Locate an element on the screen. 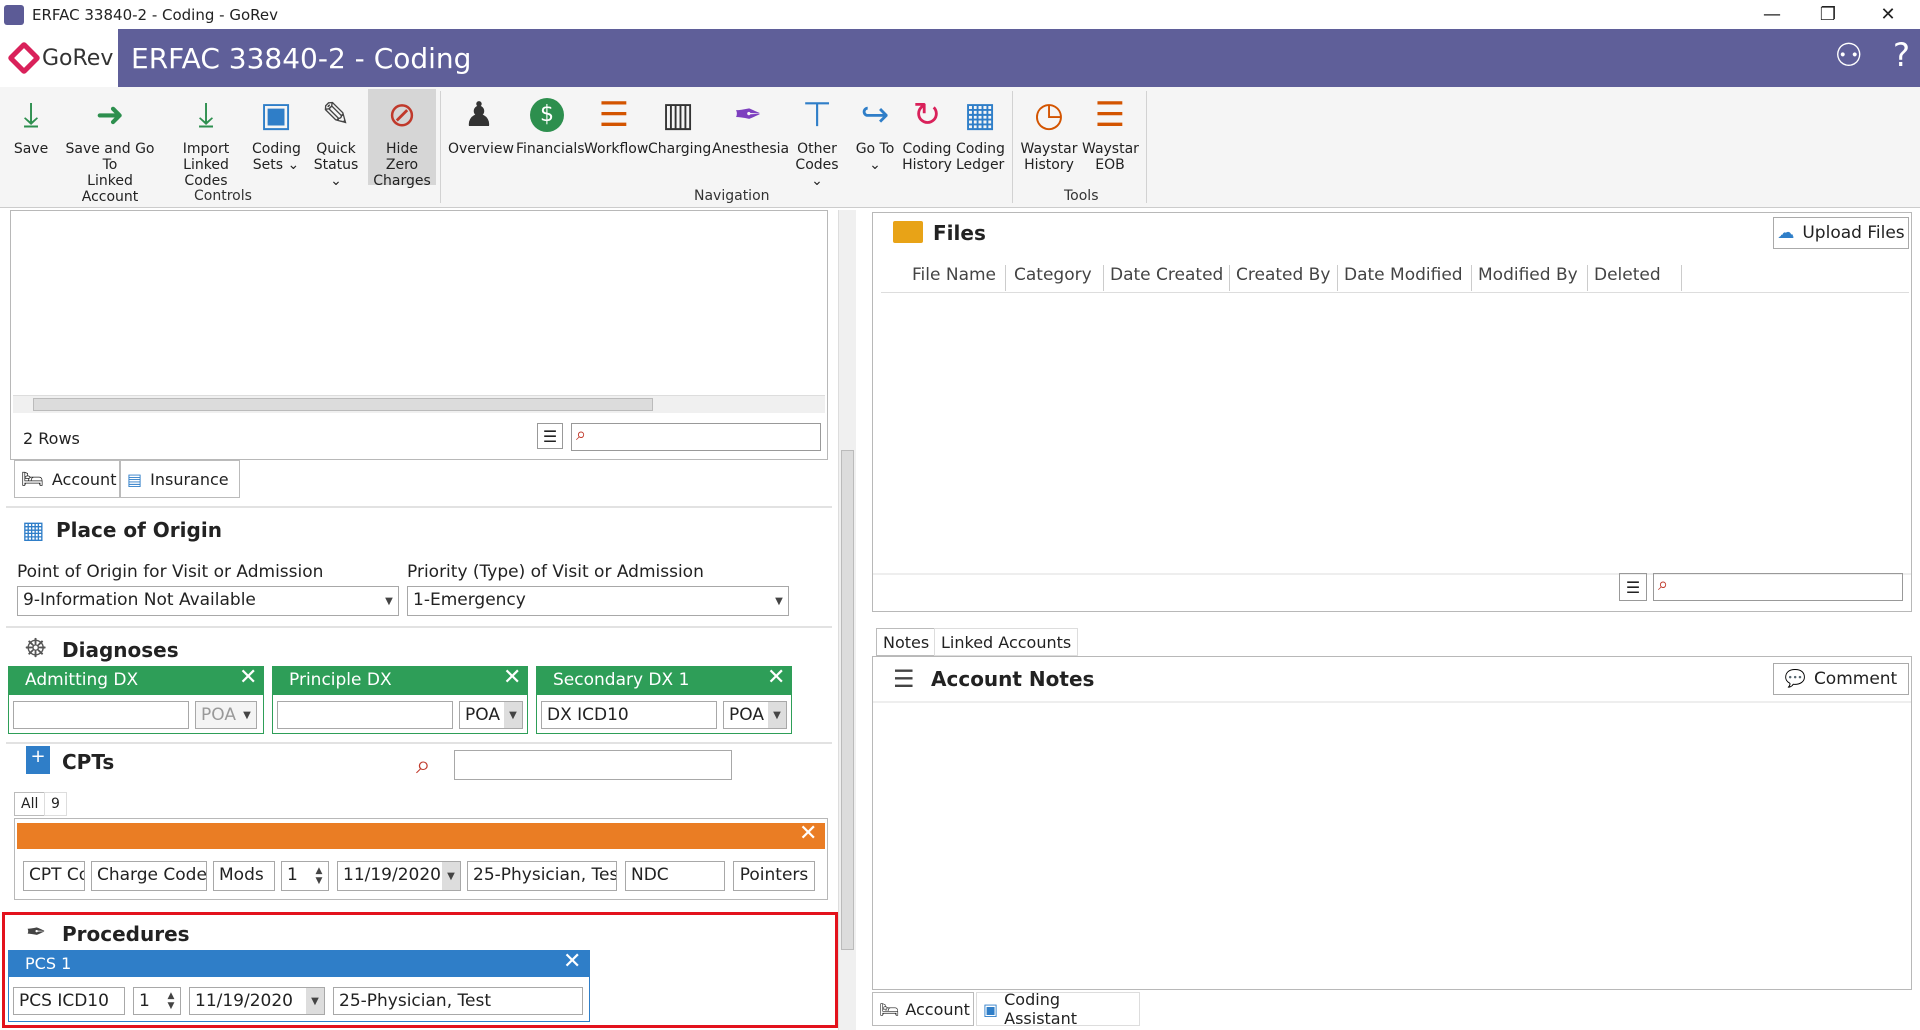 Image resolution: width=1920 pixels, height=1030 pixels. close-window-button: ✕ is located at coordinates (1888, 14).